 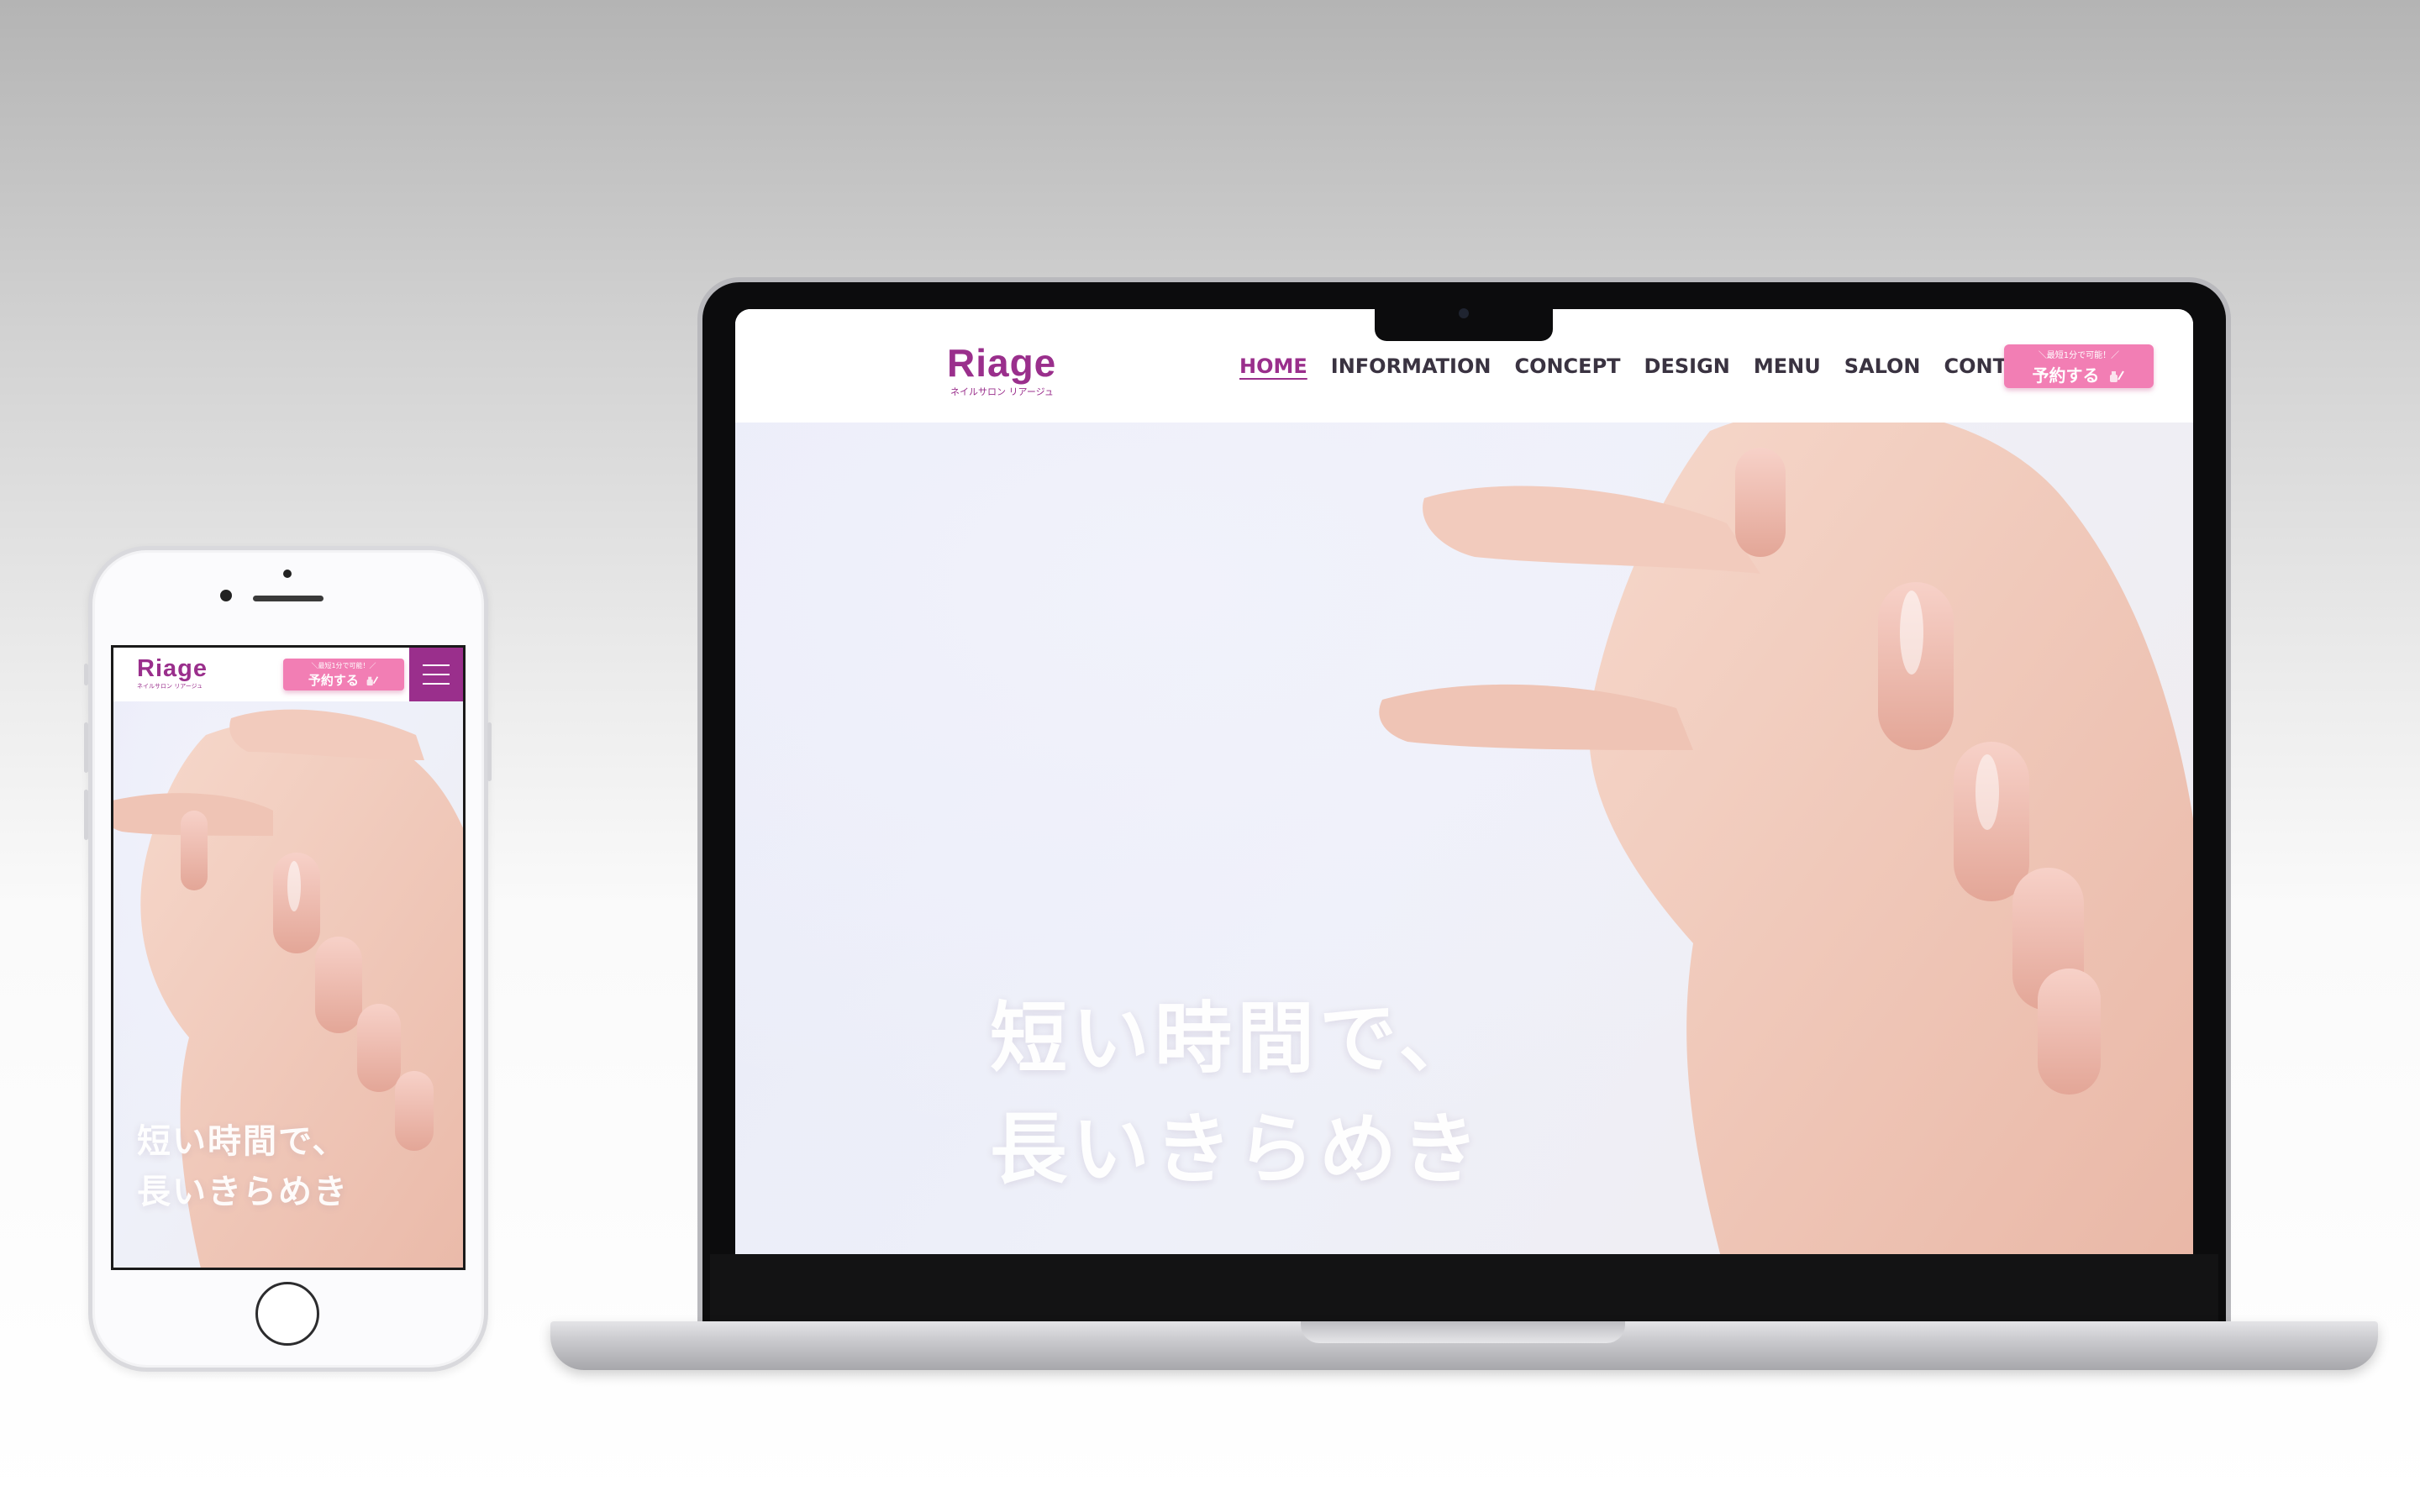 I want to click on mobile-hero-section: 短い時間で、 長いきらめき, so click(x=288, y=984).